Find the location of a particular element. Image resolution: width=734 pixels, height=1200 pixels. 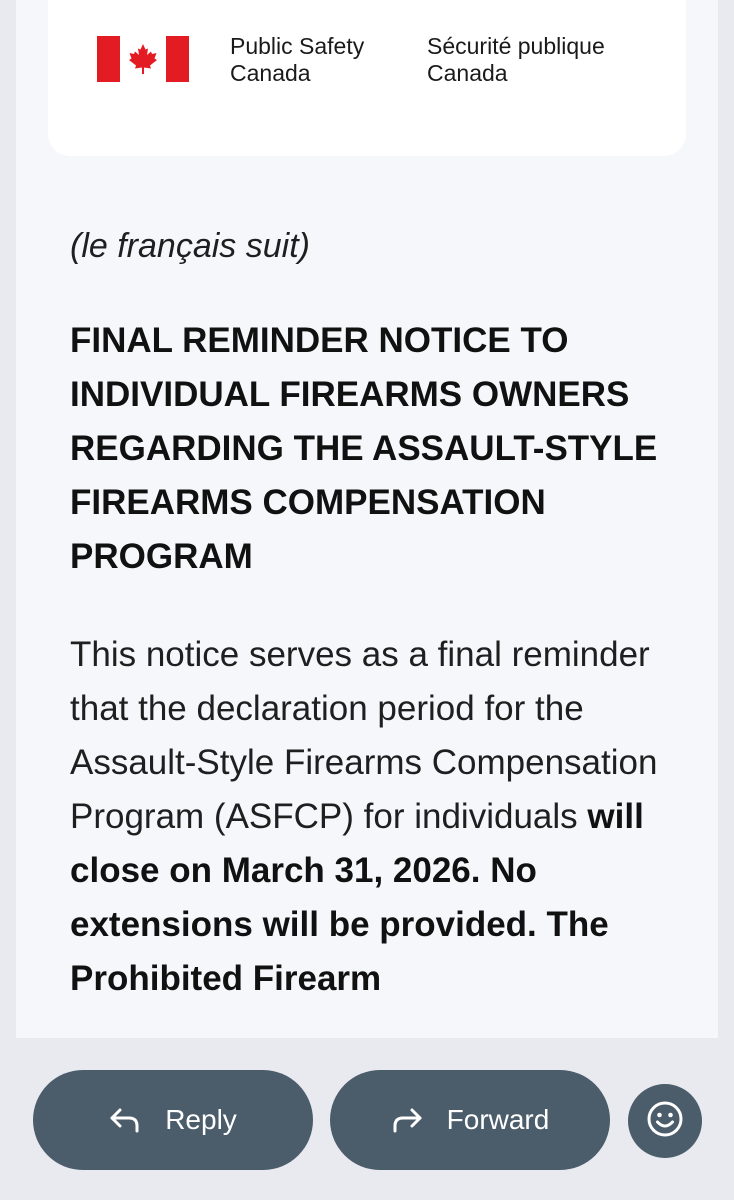

forward-arrow-icon is located at coordinates (407, 1120).